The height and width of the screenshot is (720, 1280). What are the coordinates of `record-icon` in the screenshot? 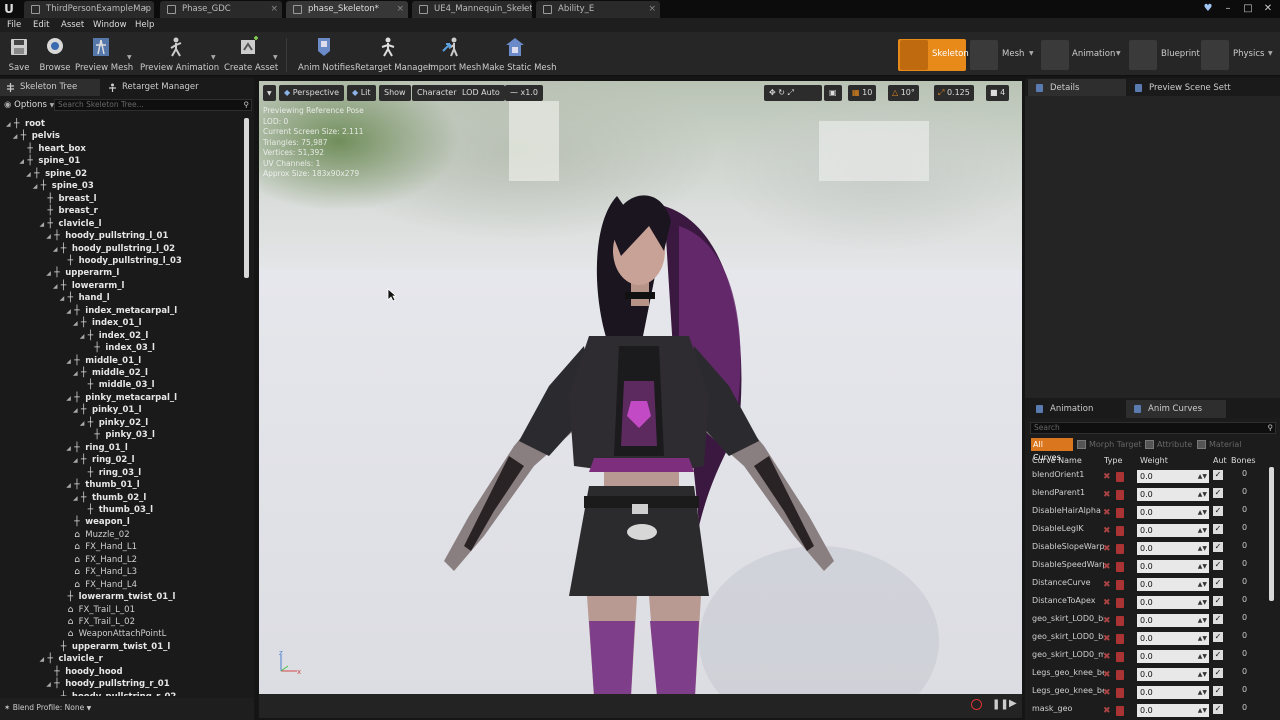 It's located at (976, 704).